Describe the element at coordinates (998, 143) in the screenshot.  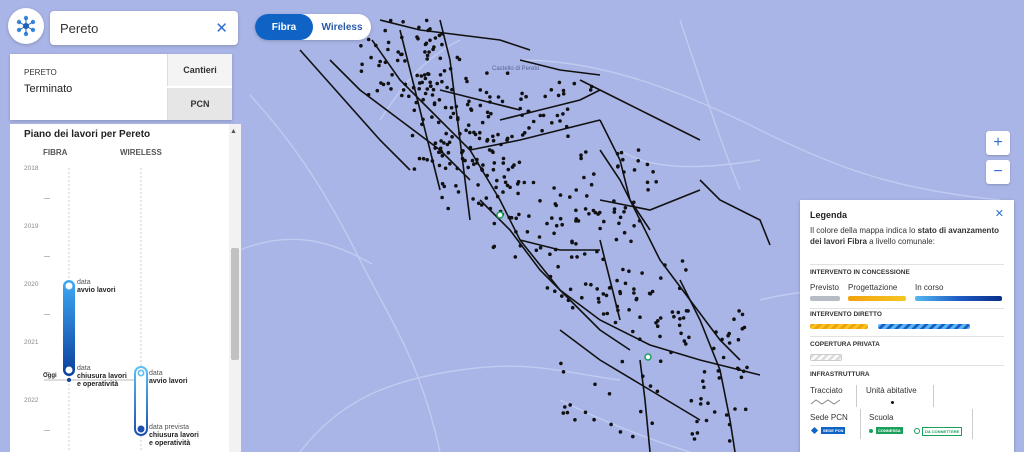
I see `zoom-in-button: +` at that location.